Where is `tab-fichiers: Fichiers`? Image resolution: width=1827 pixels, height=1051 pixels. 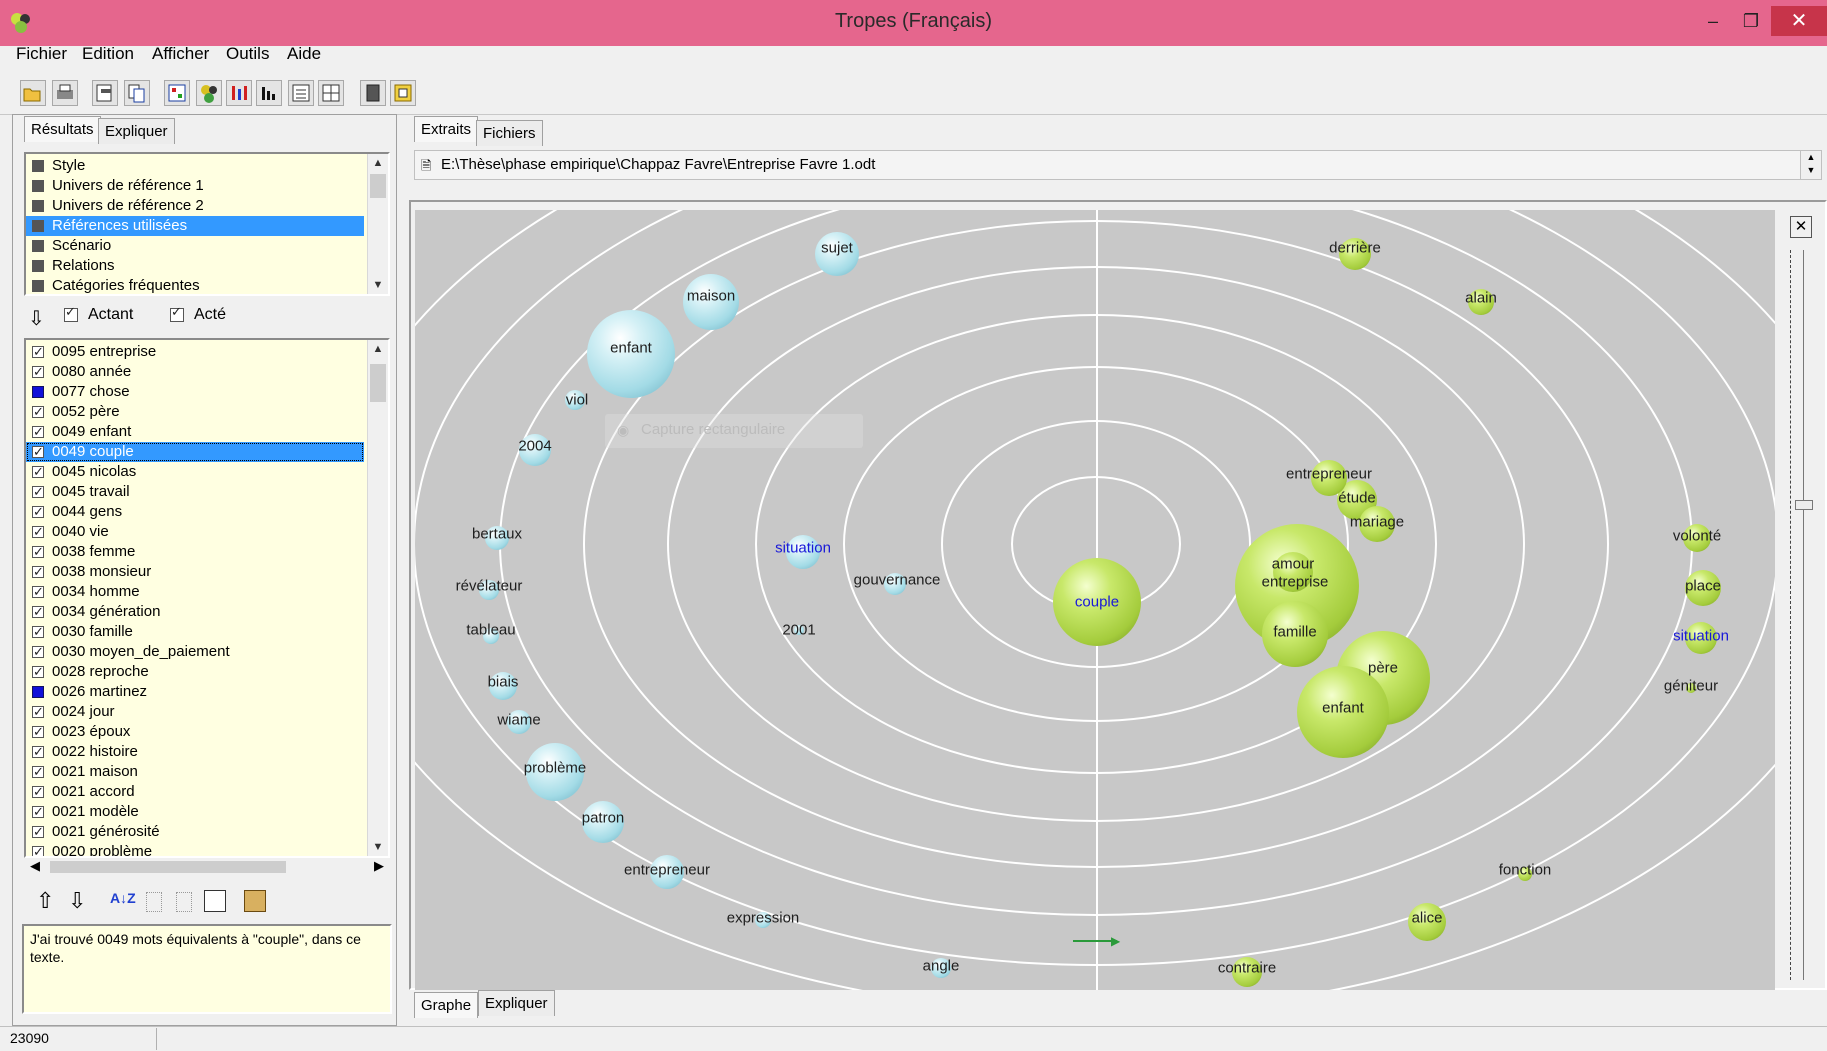
tab-fichiers: Fichiers is located at coordinates (509, 133).